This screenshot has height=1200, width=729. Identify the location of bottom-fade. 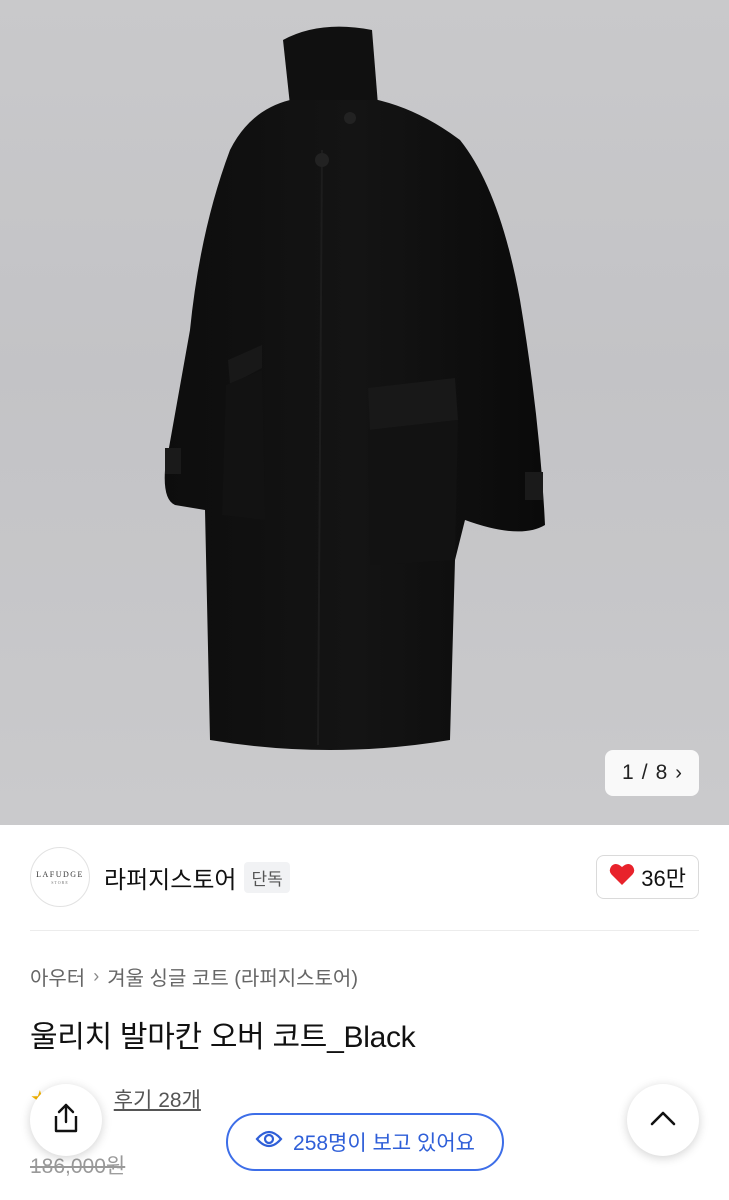
(364, 1186).